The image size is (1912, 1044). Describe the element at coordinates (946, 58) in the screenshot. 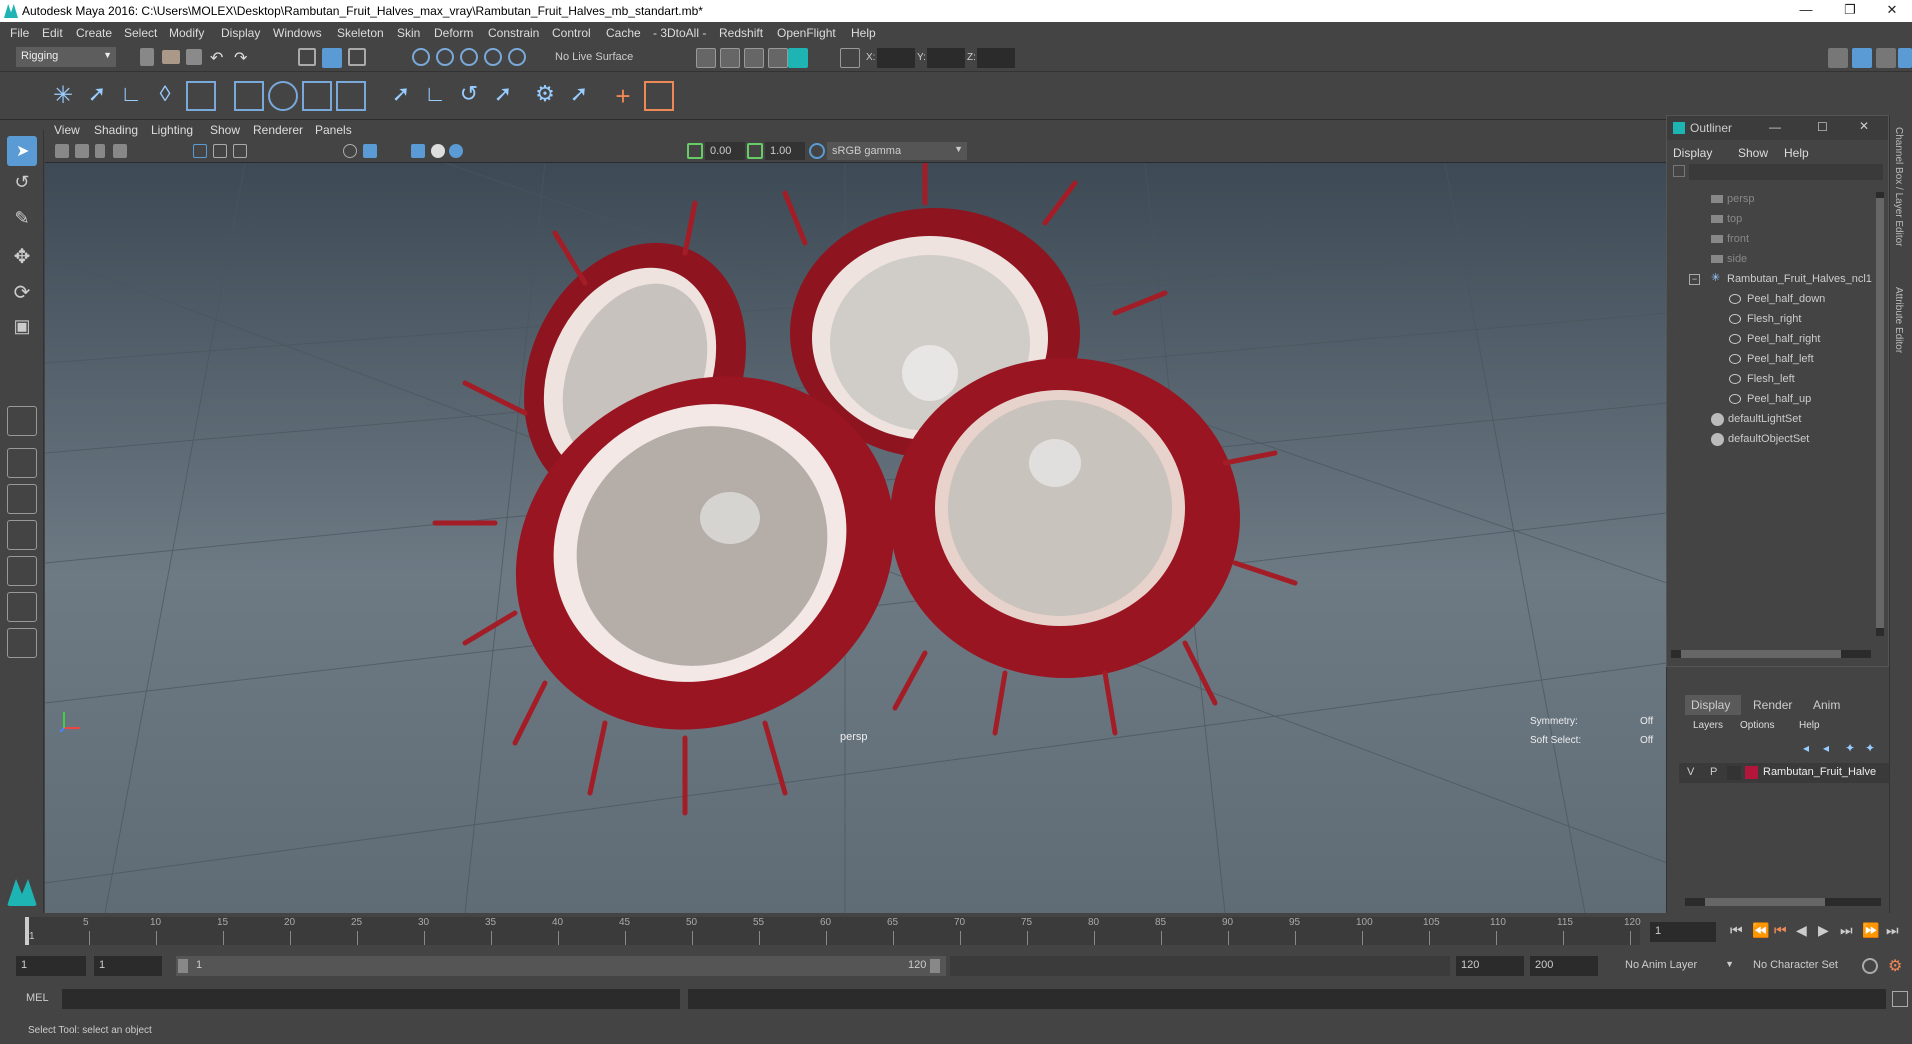

I see `y-input` at that location.